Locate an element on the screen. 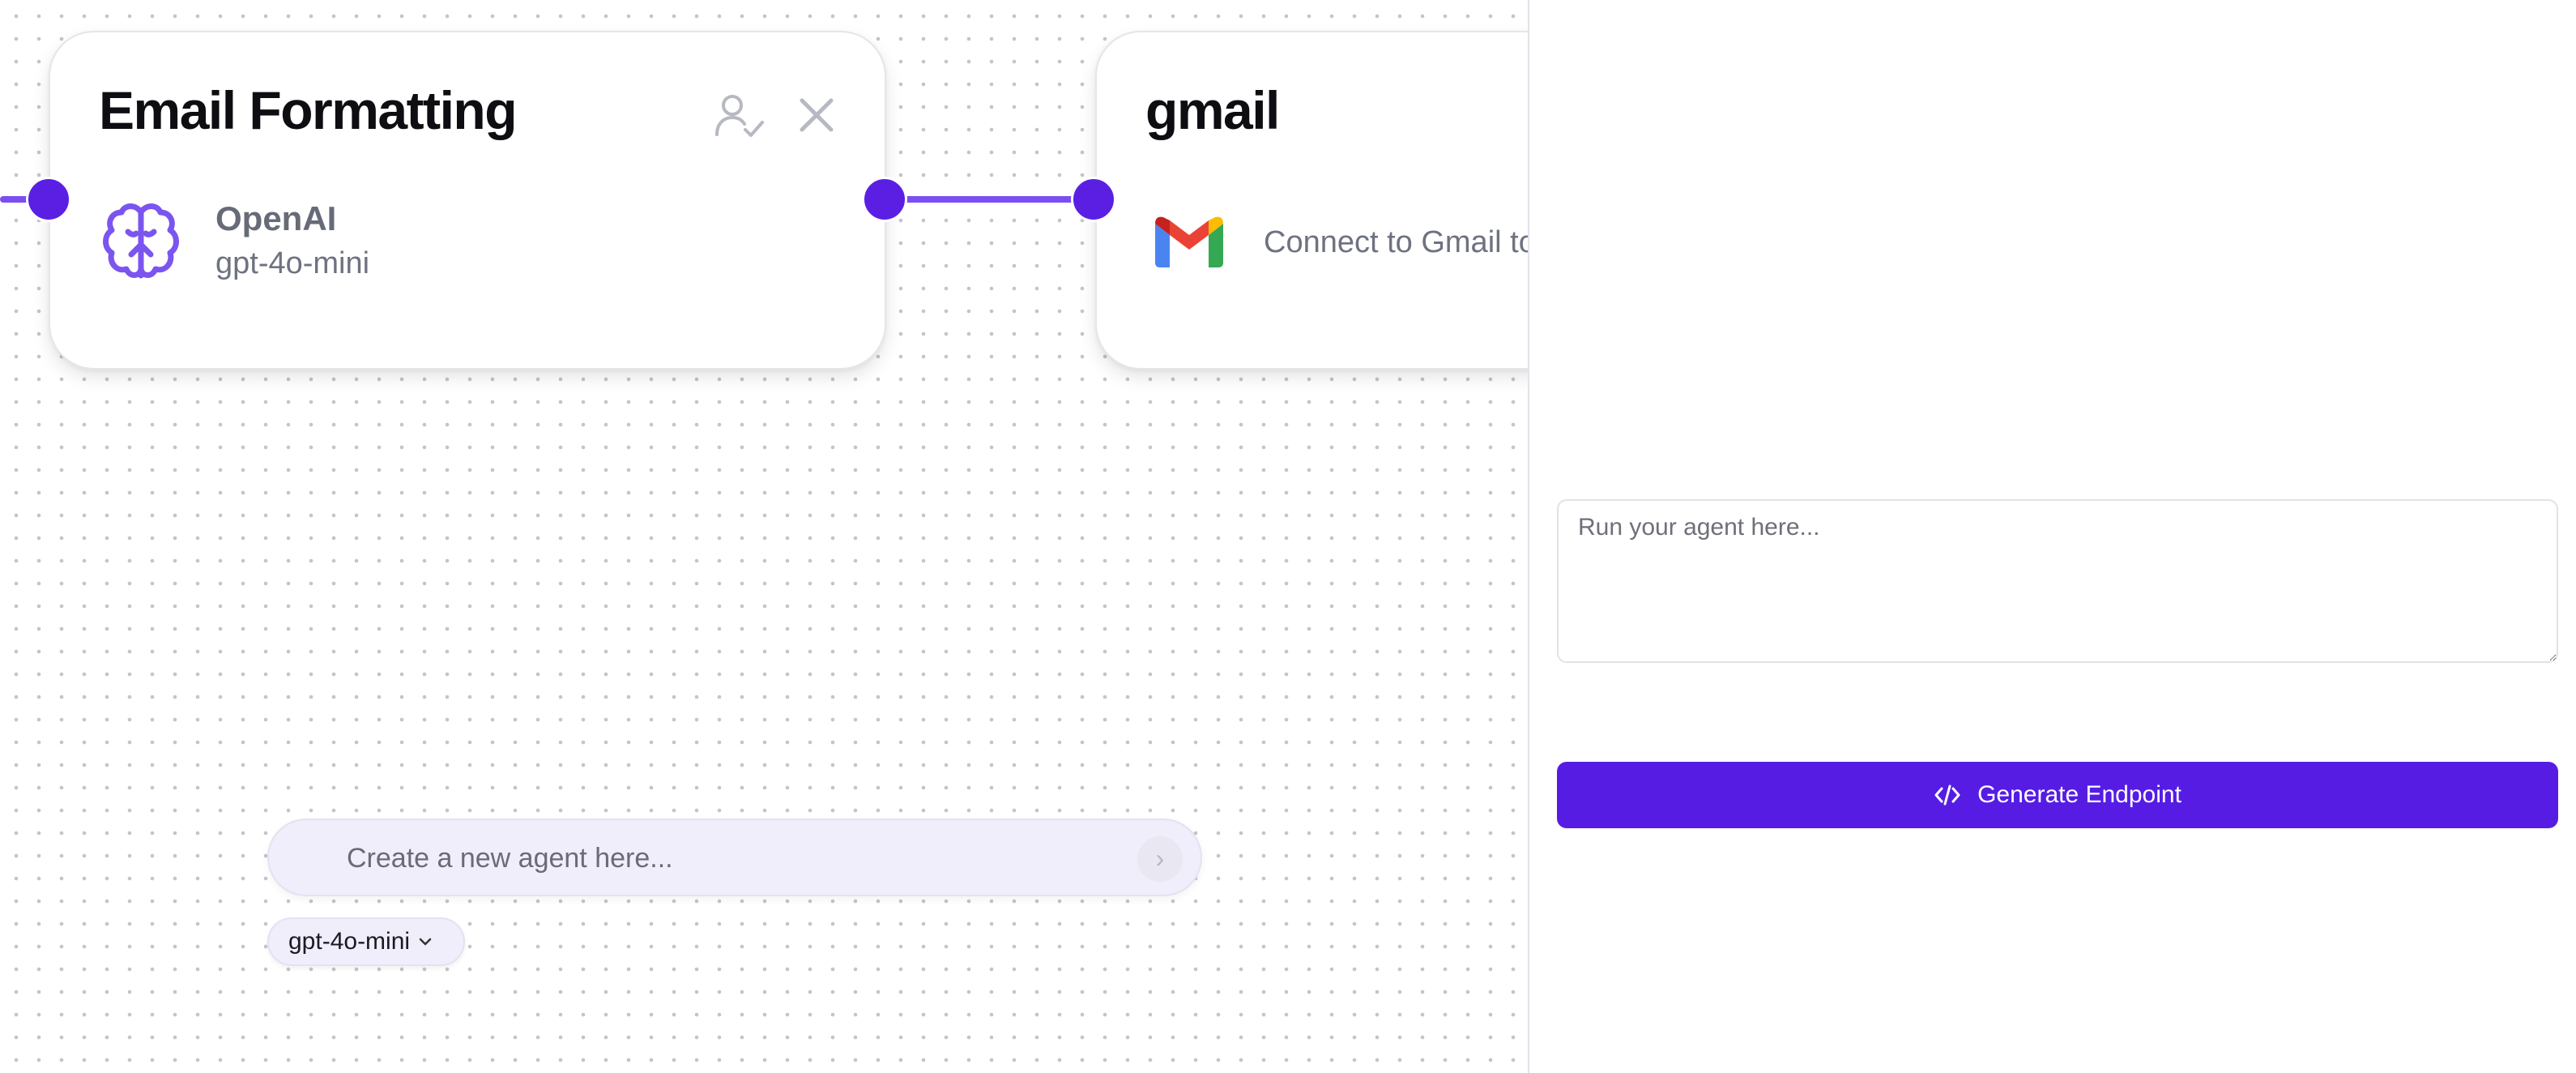 This screenshot has width=2576, height=1073. run-agent-input is located at coordinates (2057, 581).